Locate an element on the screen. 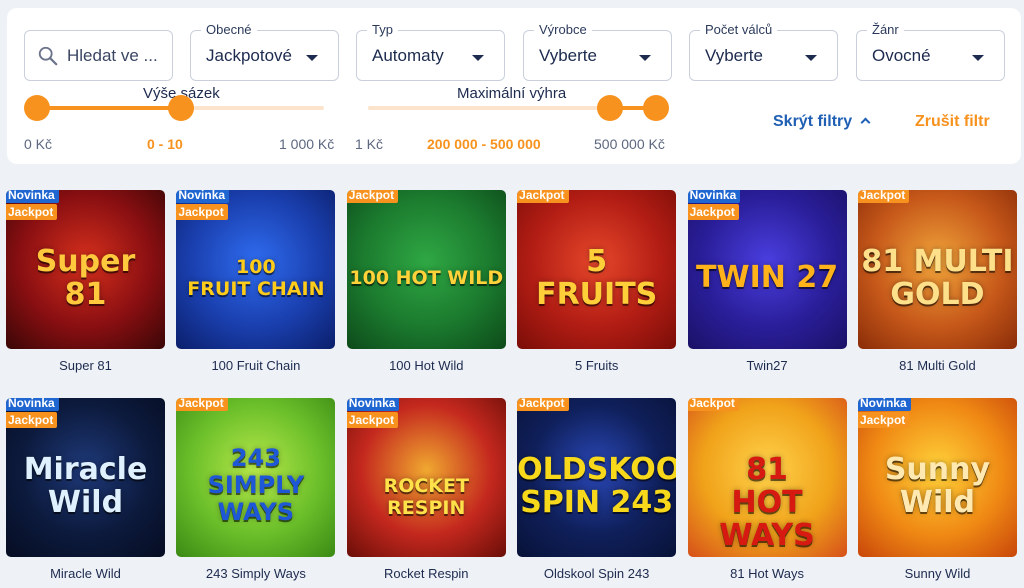 The image size is (1024, 588). game-card: Sunny Wild Novinka Jackpot Sunny Wild is located at coordinates (937, 493).